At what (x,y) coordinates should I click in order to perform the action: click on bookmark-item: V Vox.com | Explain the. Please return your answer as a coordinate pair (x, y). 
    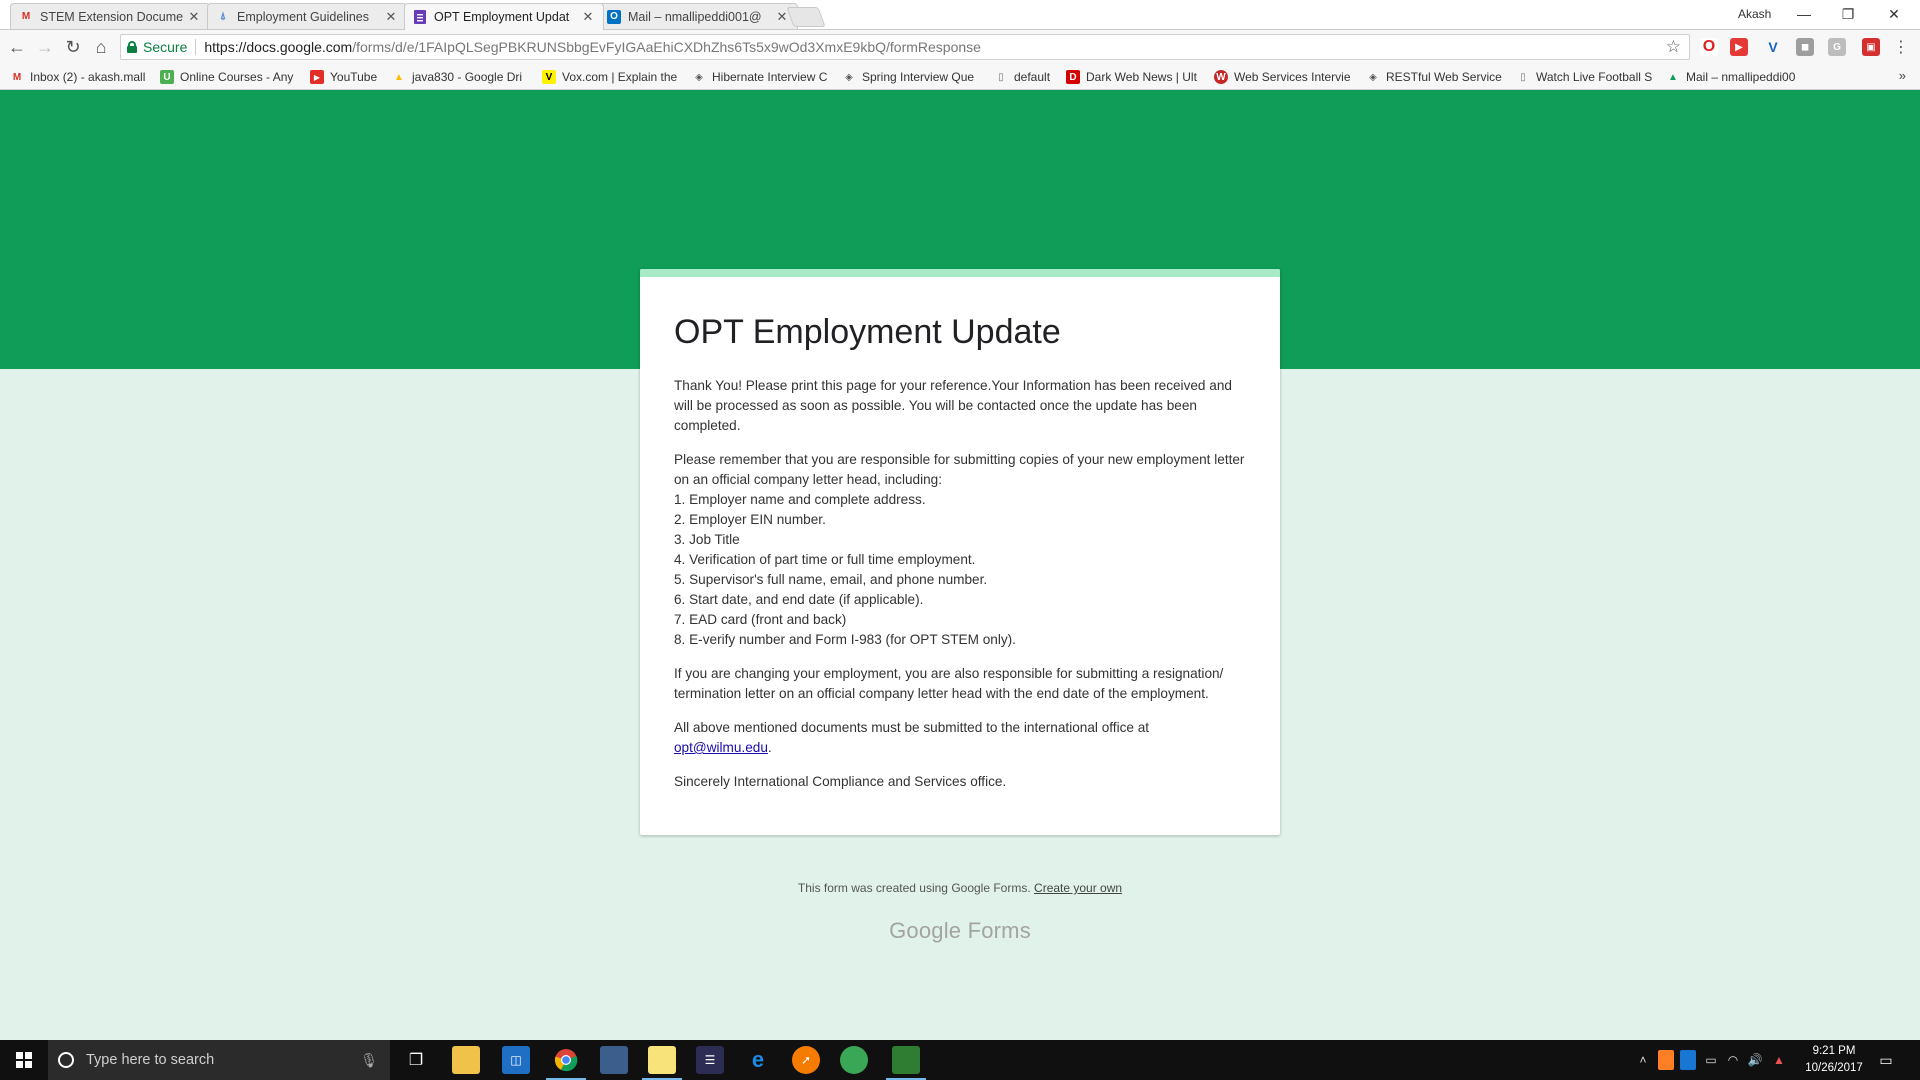
    Looking at the image, I should click on (610, 77).